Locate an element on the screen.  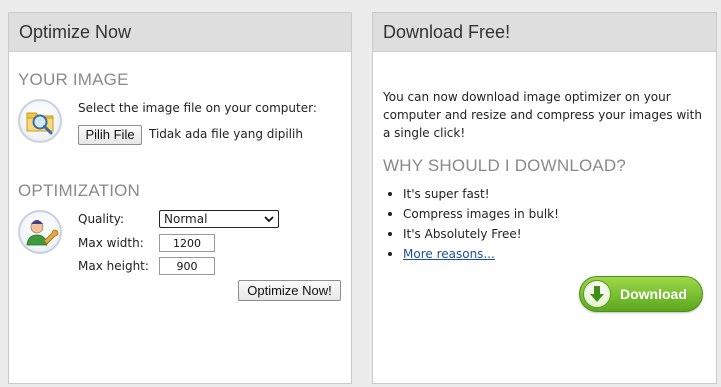
optimize-now-button: Optimize Now! is located at coordinates (289, 290).